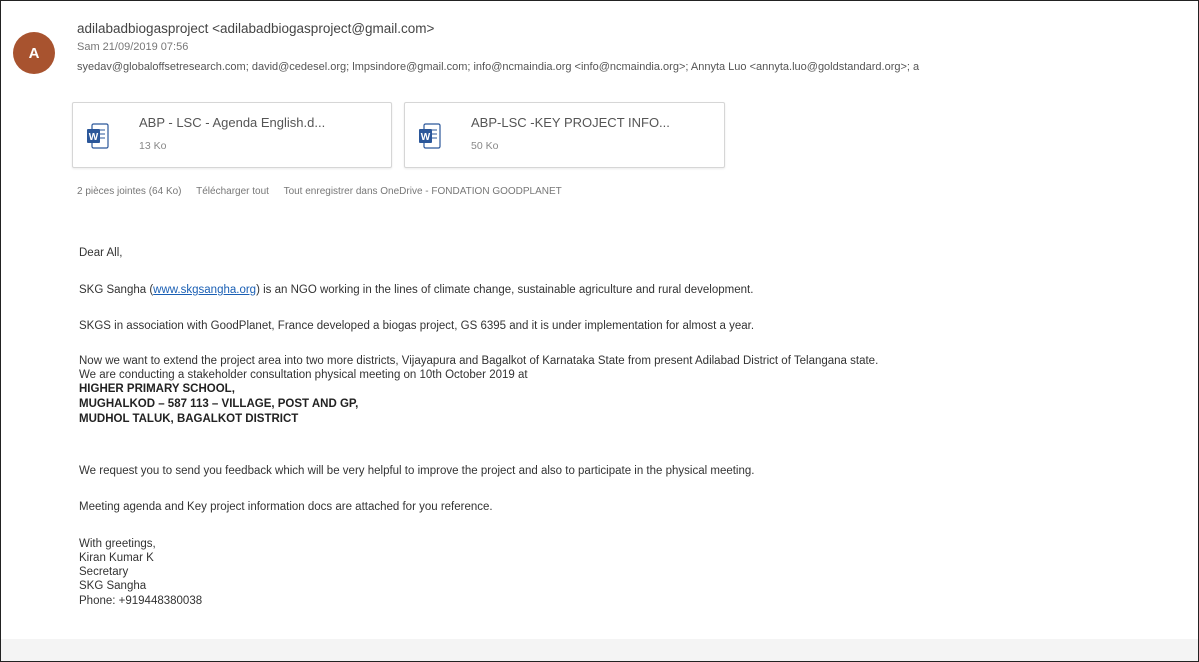 Image resolution: width=1199 pixels, height=662 pixels. I want to click on attachment-size: 13 Ko, so click(153, 146).